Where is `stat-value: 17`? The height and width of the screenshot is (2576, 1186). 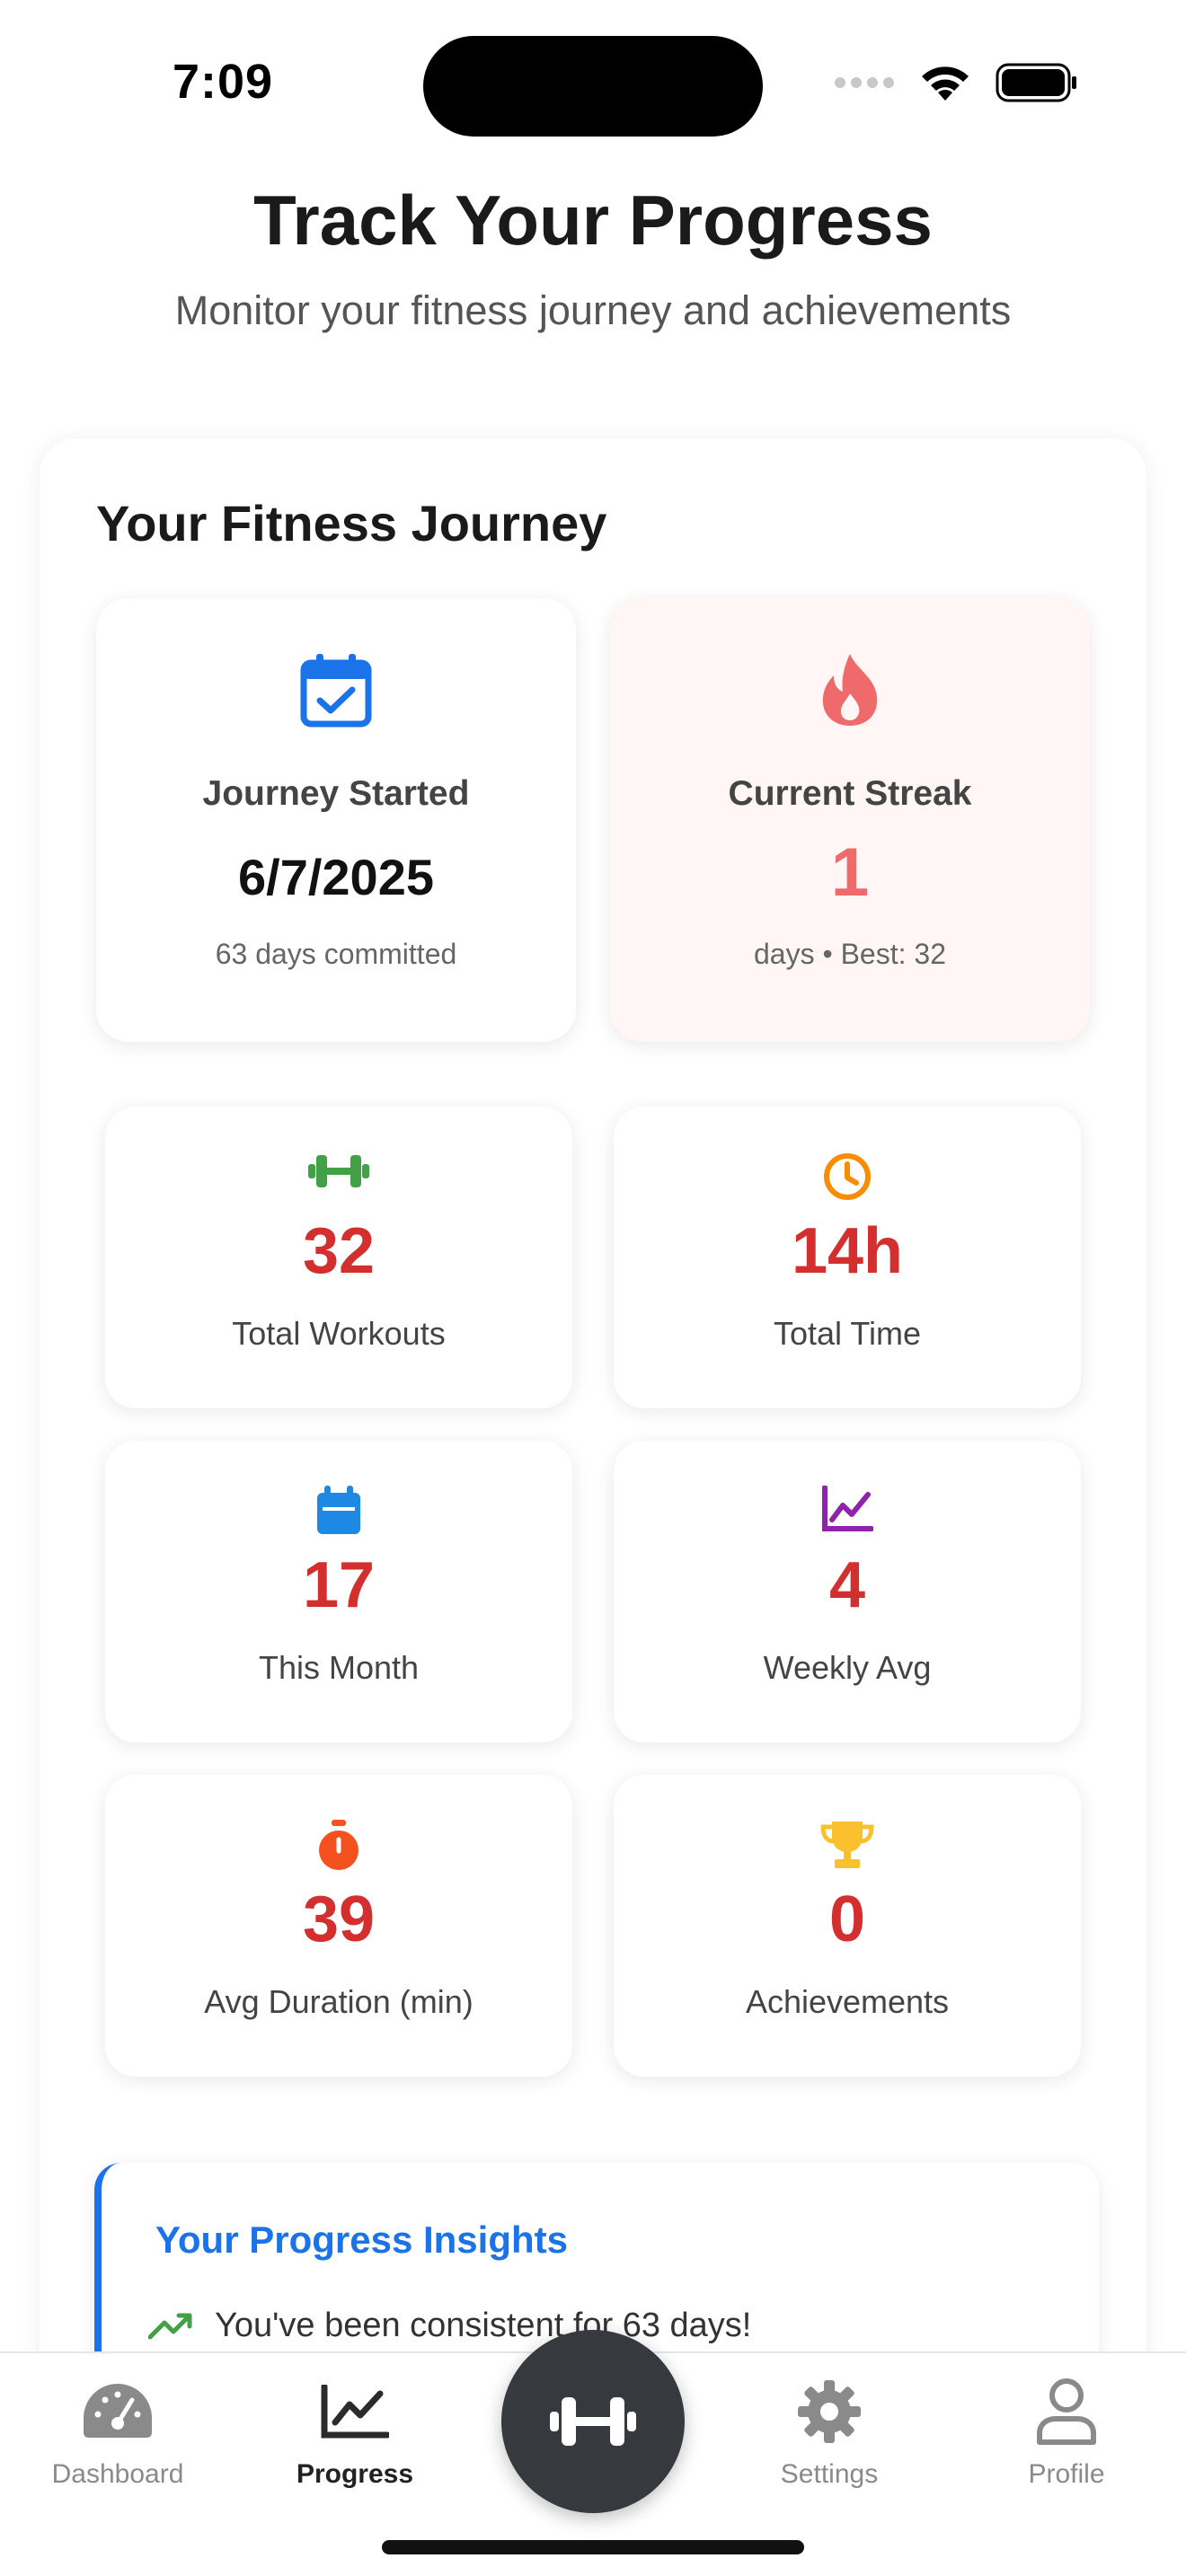
stat-value: 17 is located at coordinates (339, 1585).